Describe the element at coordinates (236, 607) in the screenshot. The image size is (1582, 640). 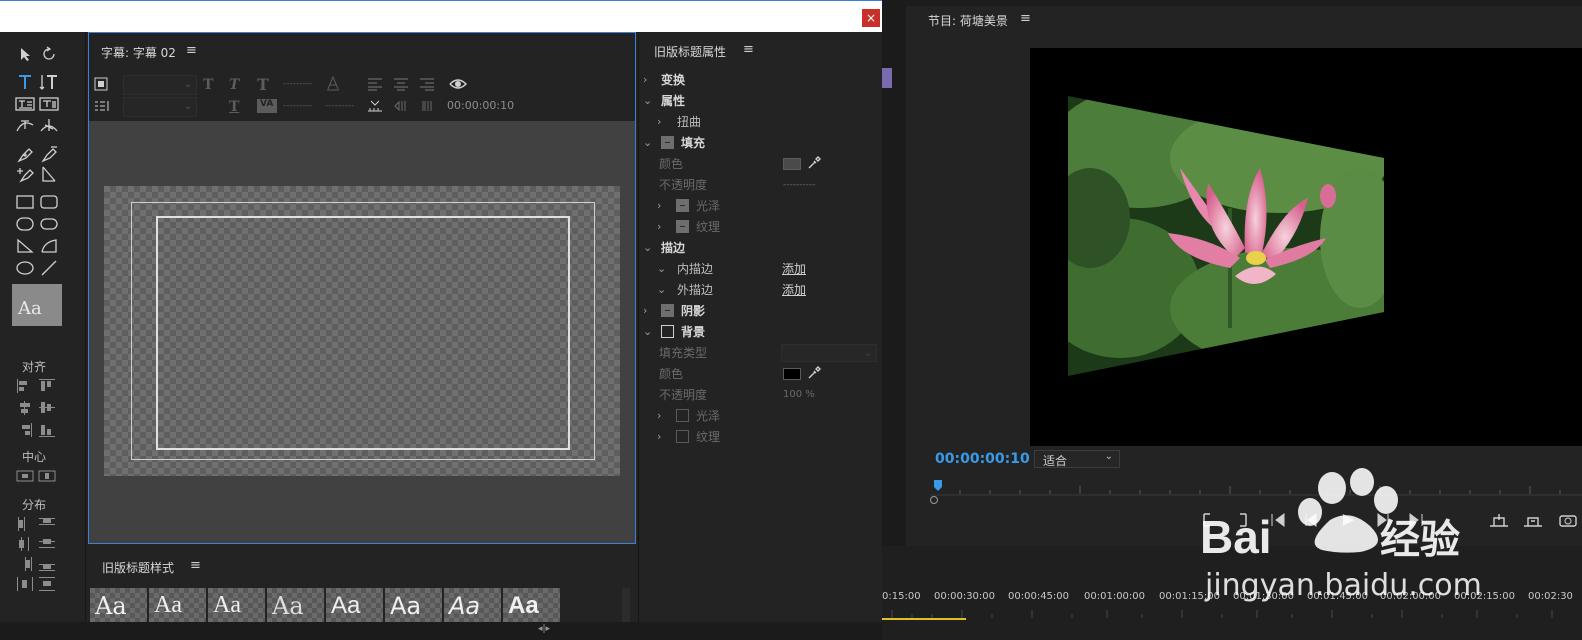
I see `style-sample-3: Aa` at that location.